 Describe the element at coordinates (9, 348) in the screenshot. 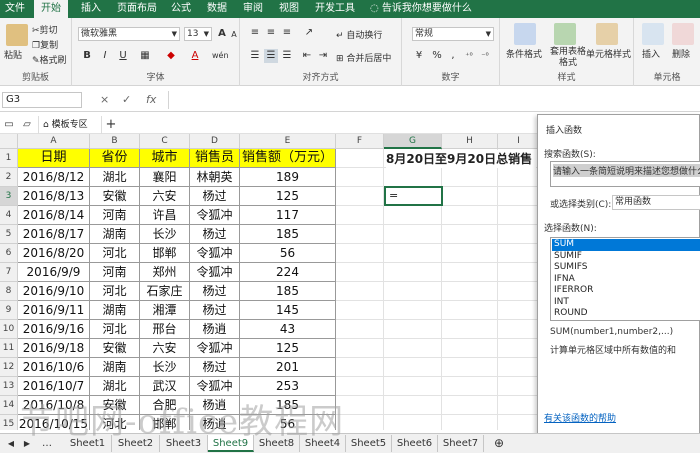

I see `row-header: 11` at that location.